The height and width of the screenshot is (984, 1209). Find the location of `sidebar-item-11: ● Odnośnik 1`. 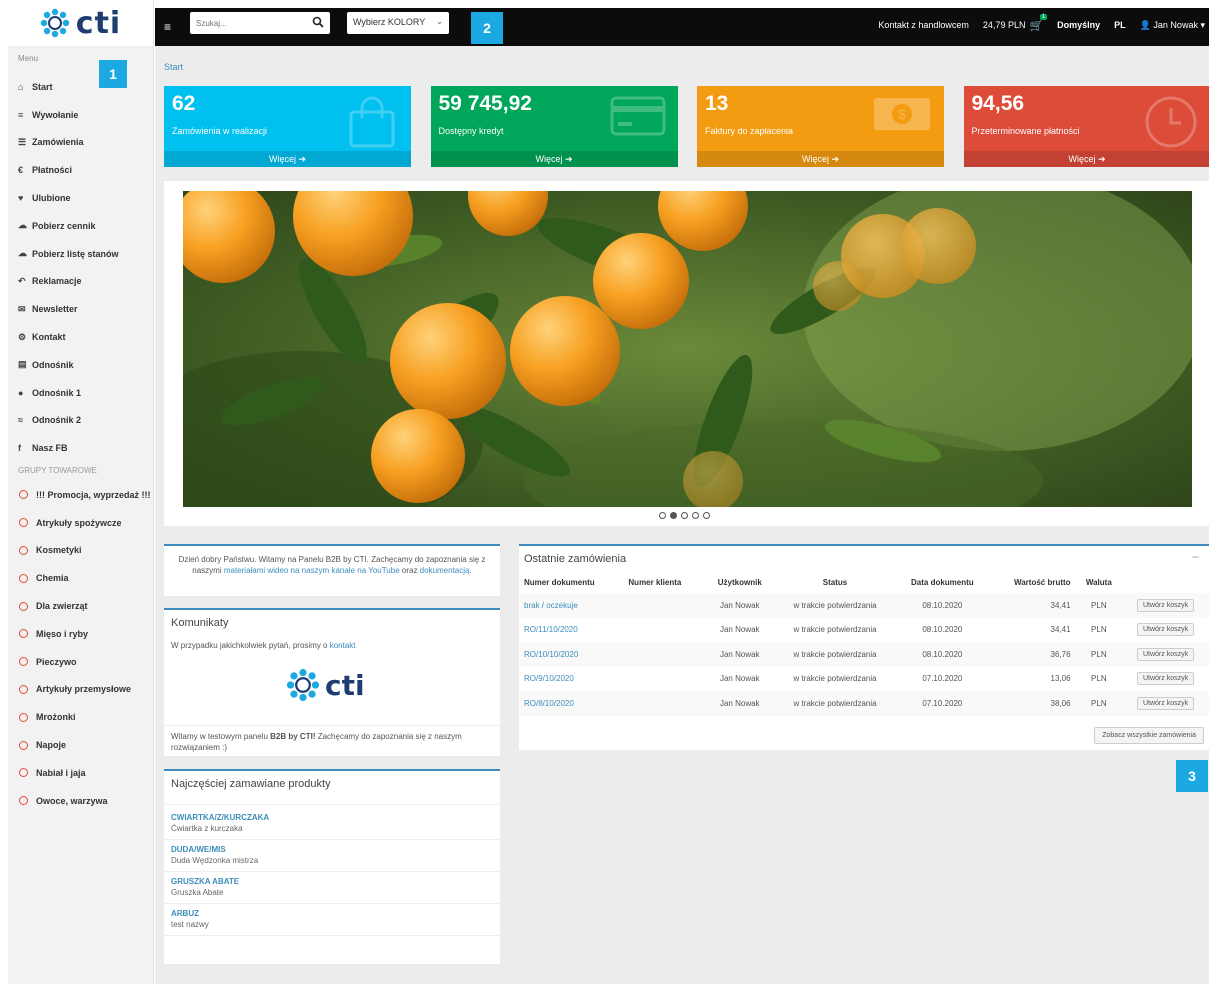

sidebar-item-11: ● Odnośnik 1 is located at coordinates (81, 393).